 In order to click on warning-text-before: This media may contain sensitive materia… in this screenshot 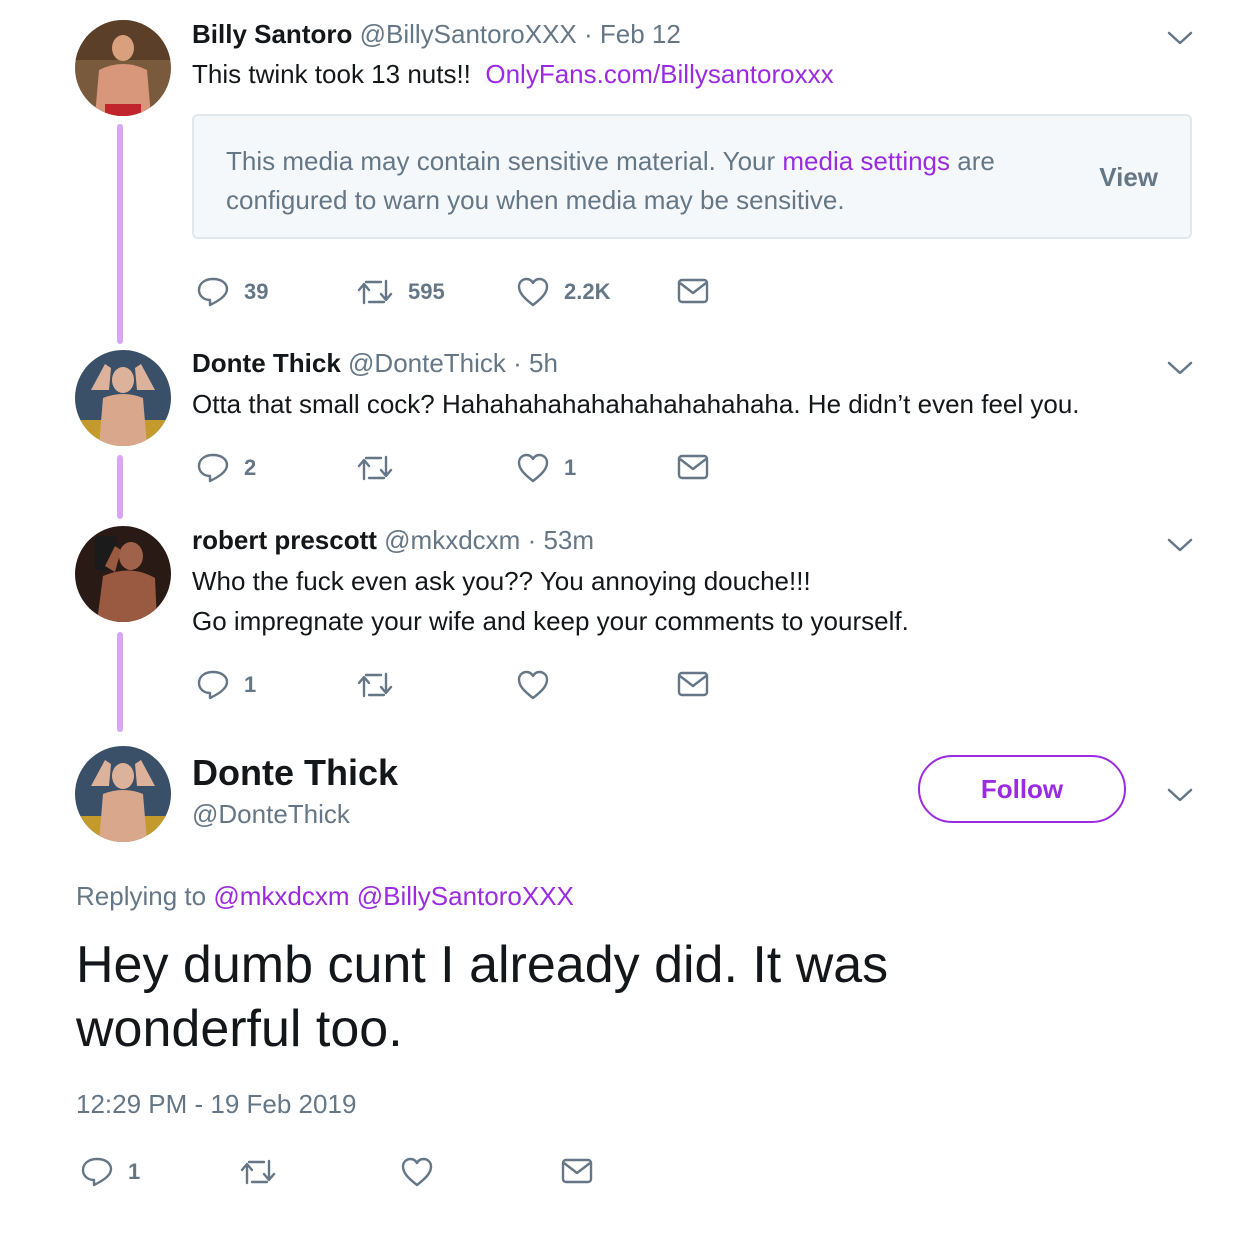, I will do `click(504, 161)`.